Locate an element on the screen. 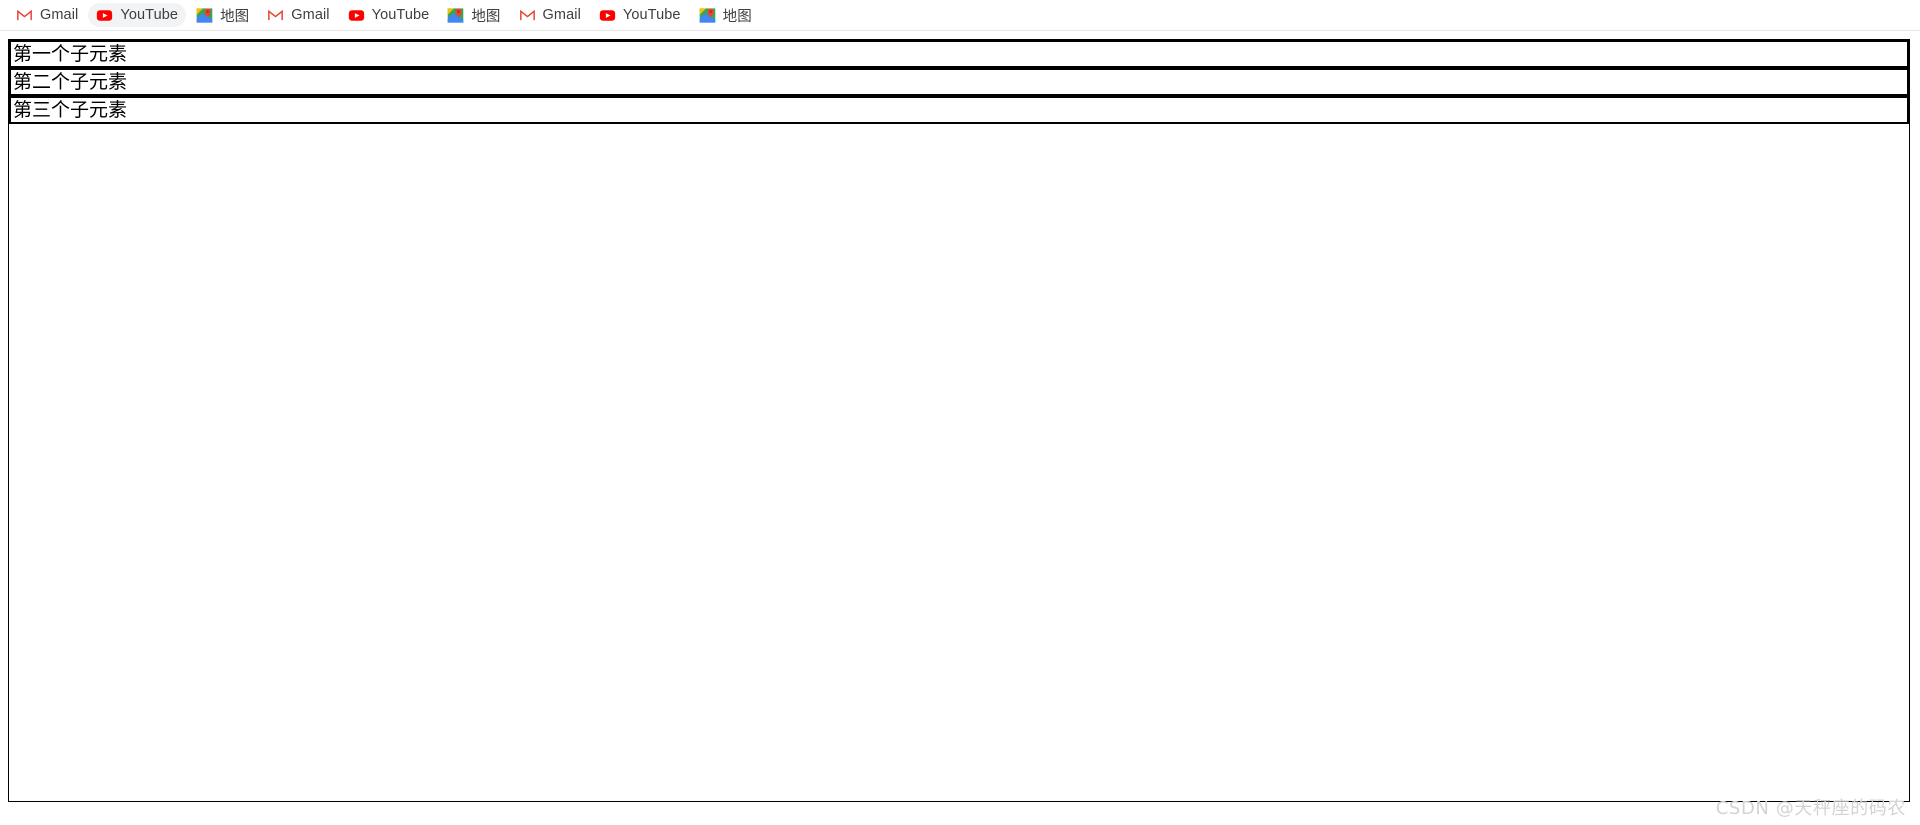 This screenshot has width=1920, height=825. bookmark-item-maps-1: 地图 is located at coordinates (222, 15).